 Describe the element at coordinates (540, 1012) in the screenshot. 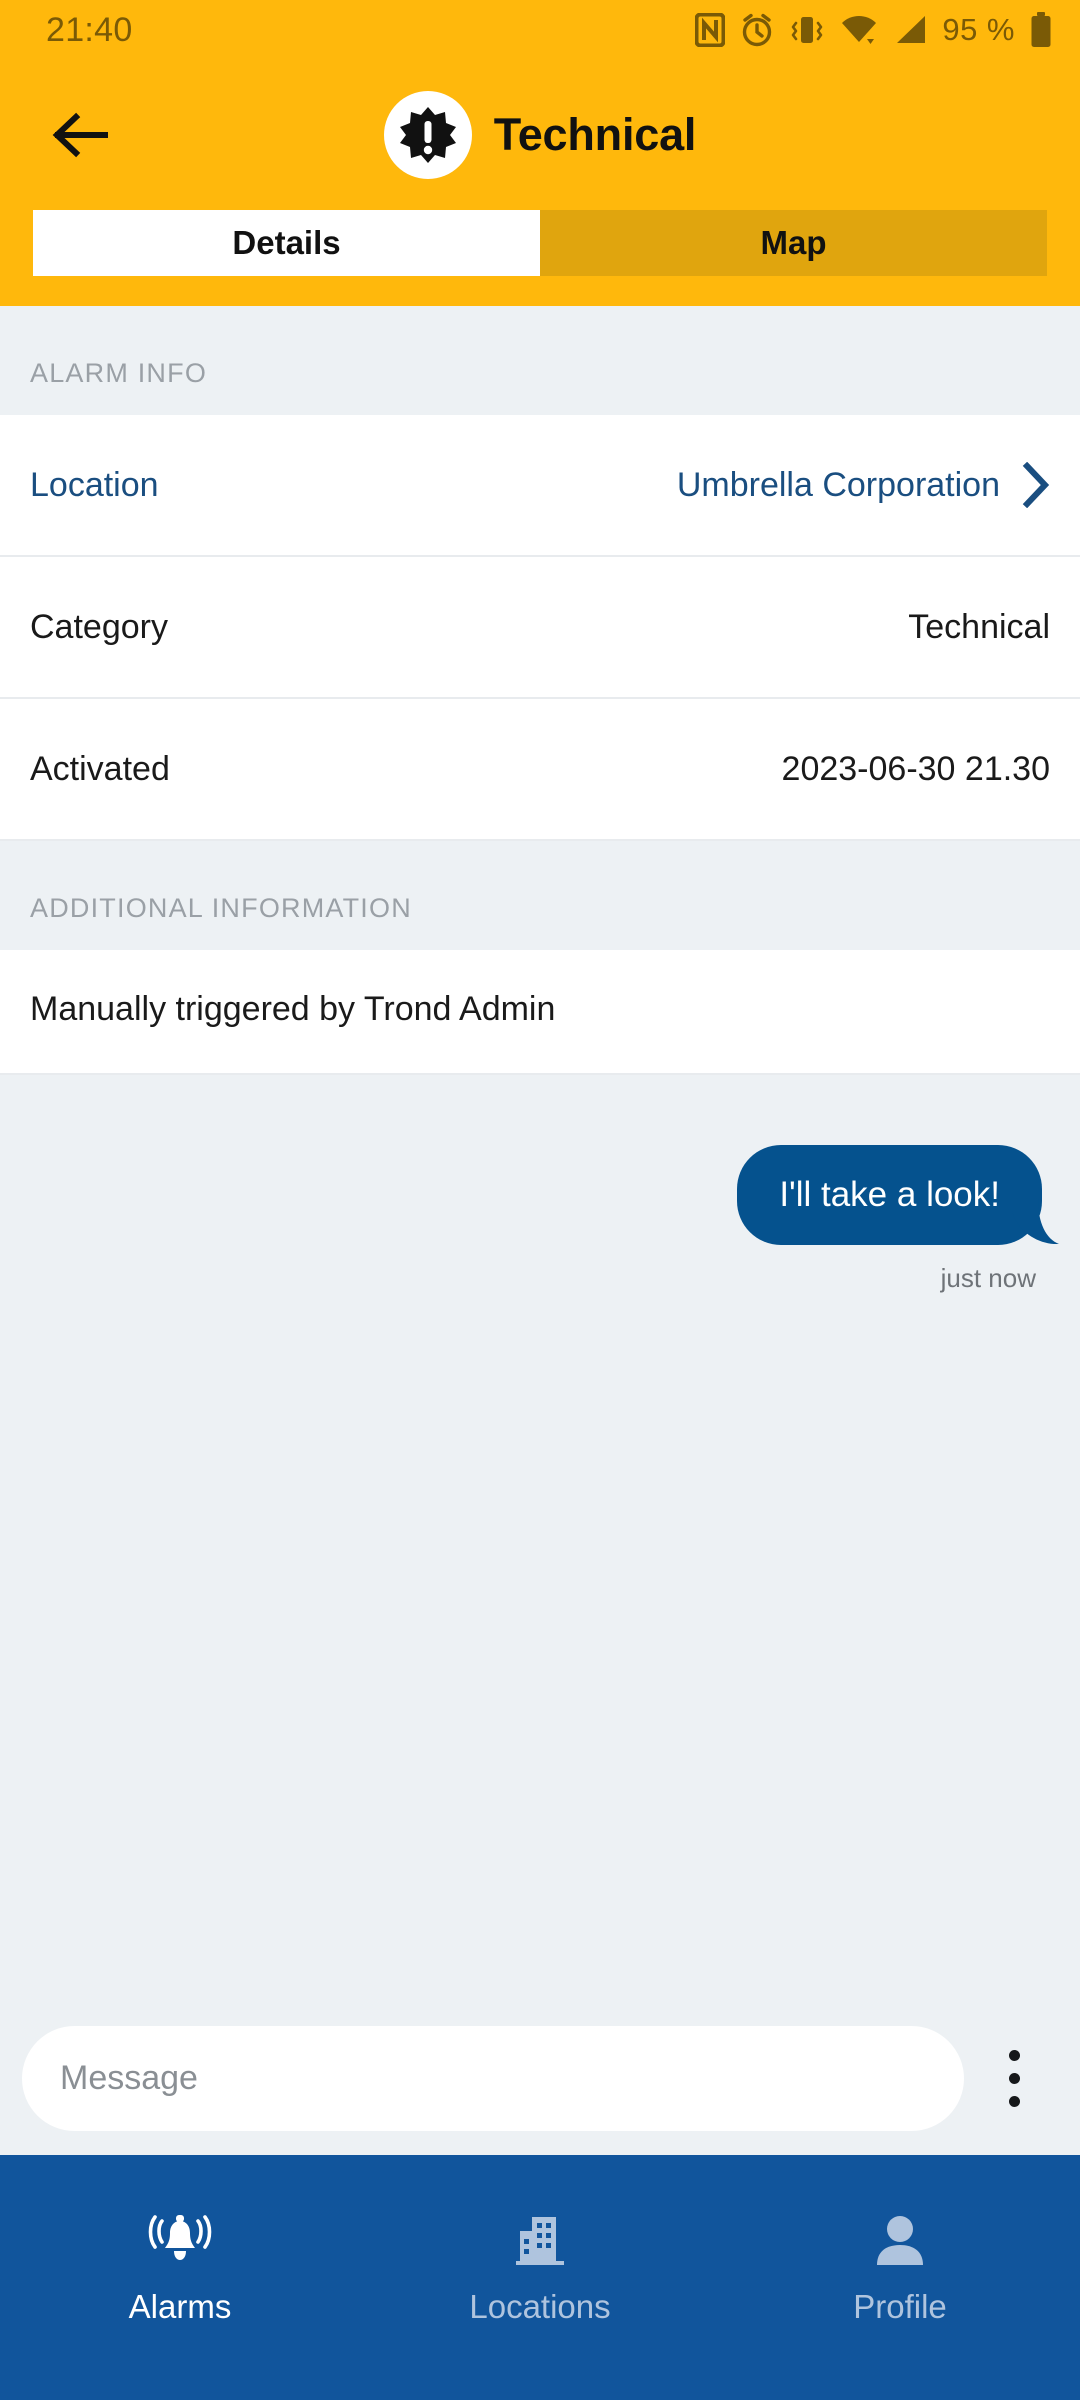

I see `additional-information-text: Manually triggered by Trond Admin` at that location.